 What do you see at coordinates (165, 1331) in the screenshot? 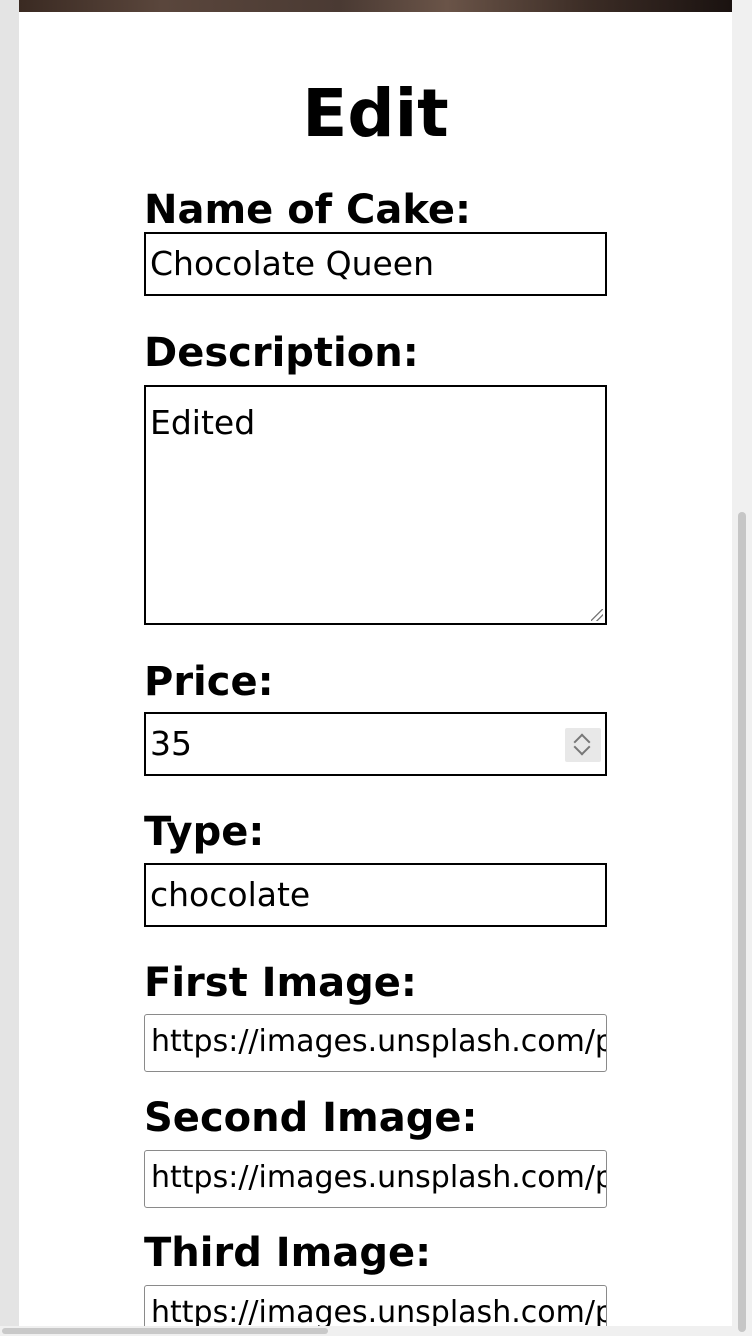
I see `horizontal-scrollbar-thumb` at bounding box center [165, 1331].